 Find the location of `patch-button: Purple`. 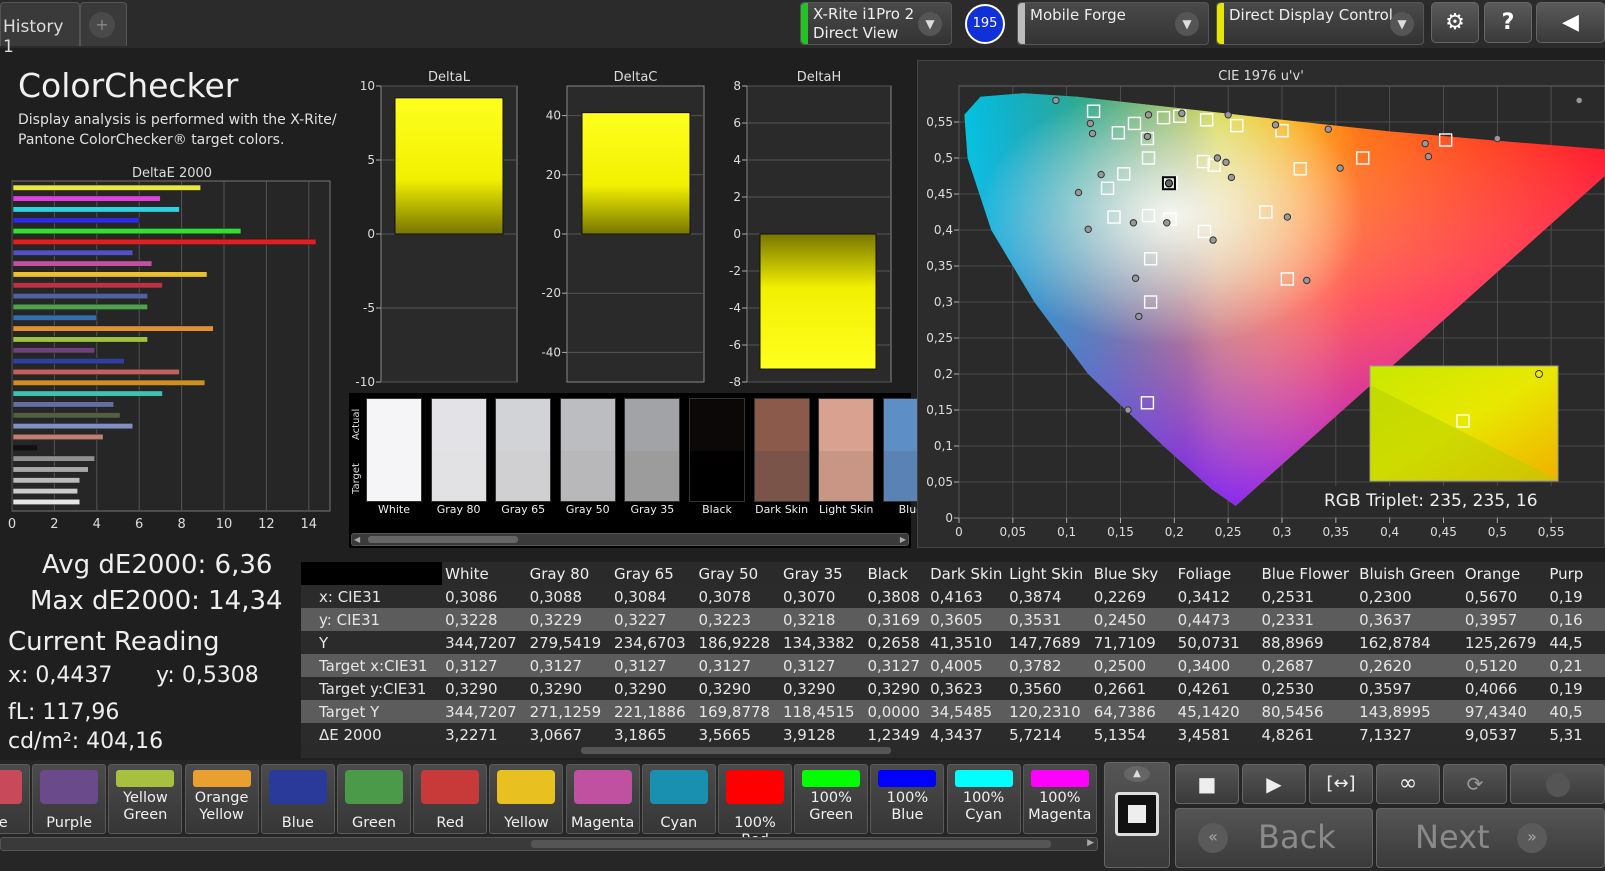

patch-button: Purple is located at coordinates (69, 799).